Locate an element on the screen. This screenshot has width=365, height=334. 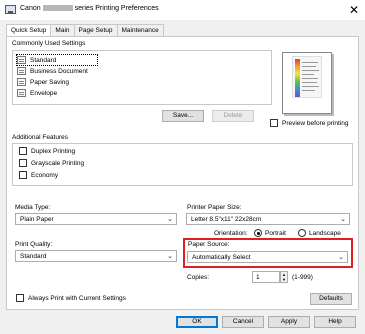
duplex-printing-option: Duplex Printing is located at coordinates (47, 151).